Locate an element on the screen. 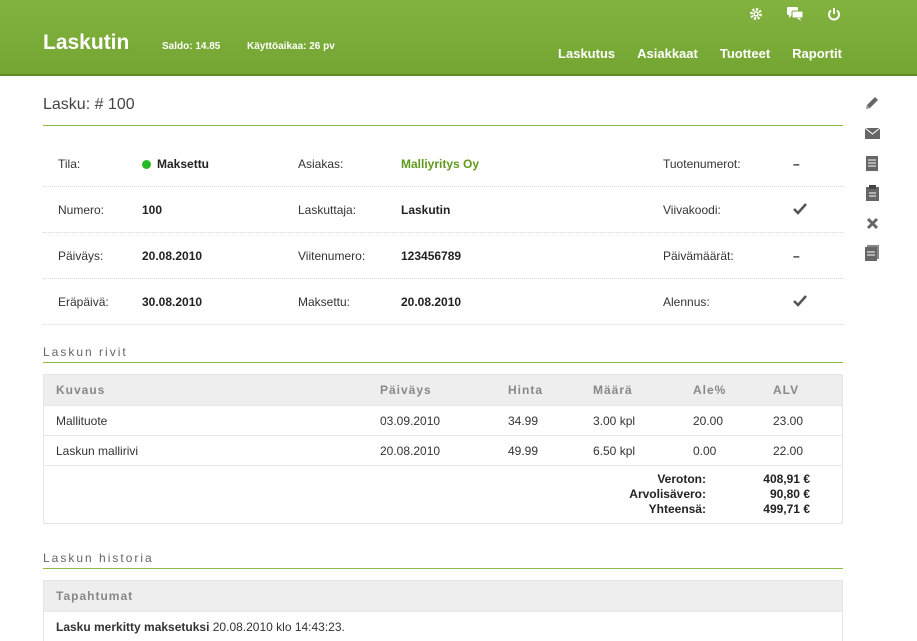 The height and width of the screenshot is (641, 917). status-label: Tila: is located at coordinates (69, 164).